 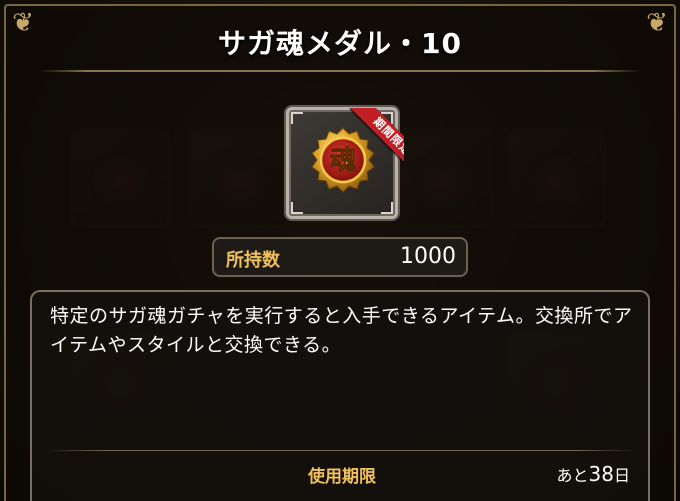 I want to click on description-divider, so click(x=341, y=450).